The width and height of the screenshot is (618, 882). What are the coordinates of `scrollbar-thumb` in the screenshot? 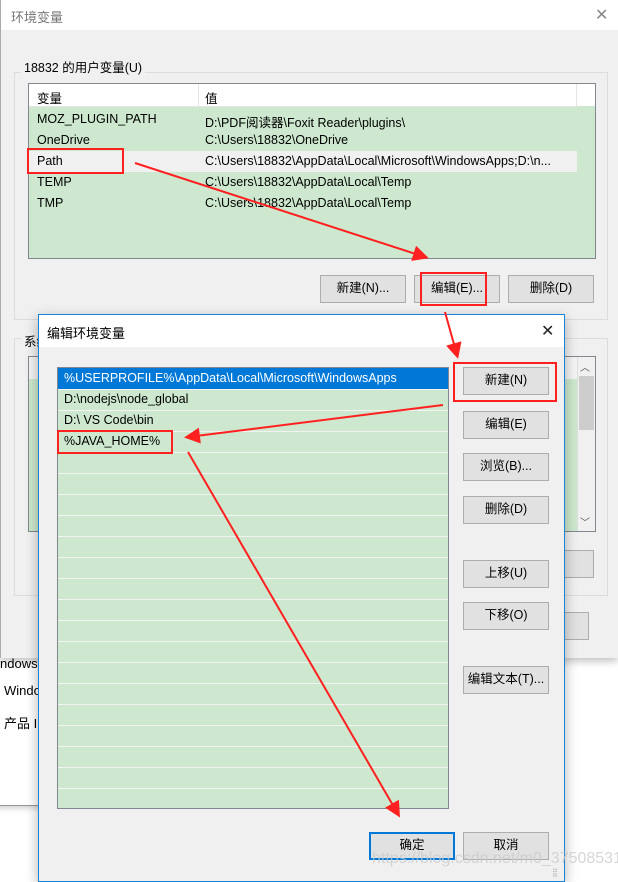 It's located at (586, 403).